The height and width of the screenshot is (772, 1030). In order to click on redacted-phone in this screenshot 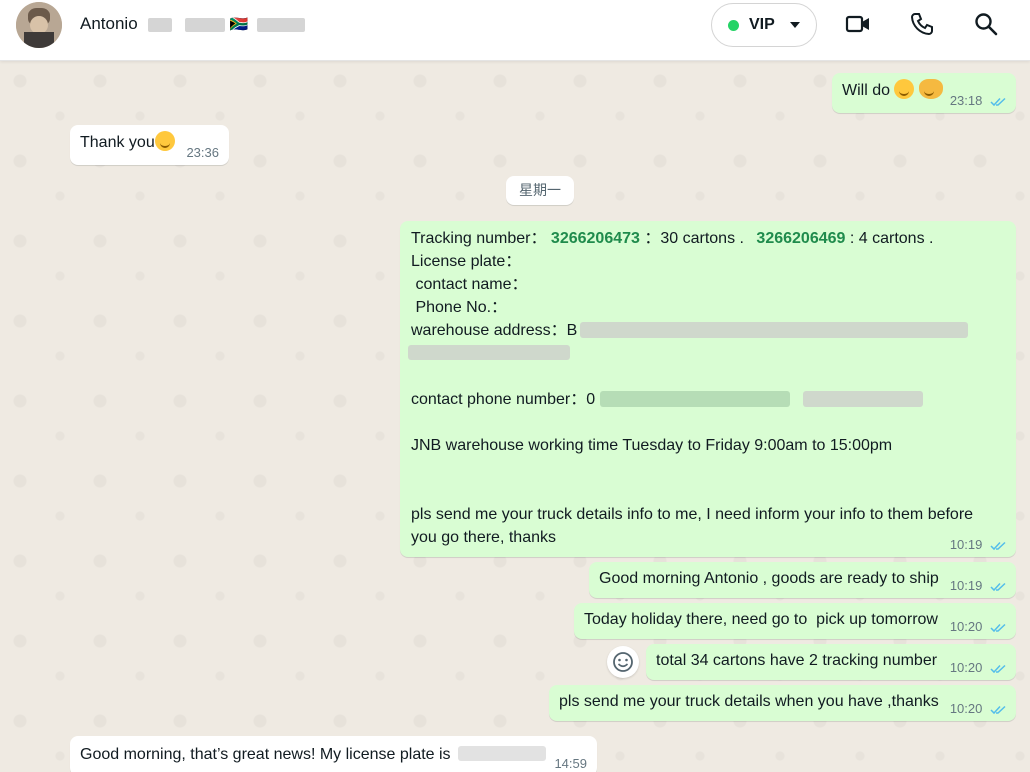, I will do `click(695, 399)`.